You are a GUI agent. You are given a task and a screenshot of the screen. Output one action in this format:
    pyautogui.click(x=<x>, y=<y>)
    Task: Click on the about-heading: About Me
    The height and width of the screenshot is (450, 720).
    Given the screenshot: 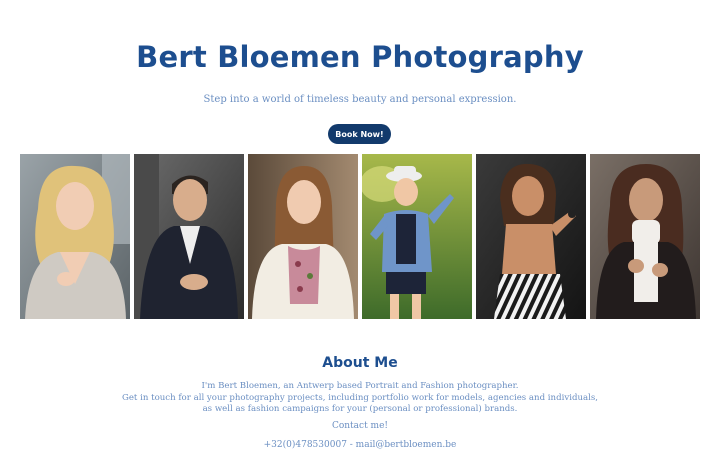 What is the action you would take?
    pyautogui.click(x=360, y=363)
    